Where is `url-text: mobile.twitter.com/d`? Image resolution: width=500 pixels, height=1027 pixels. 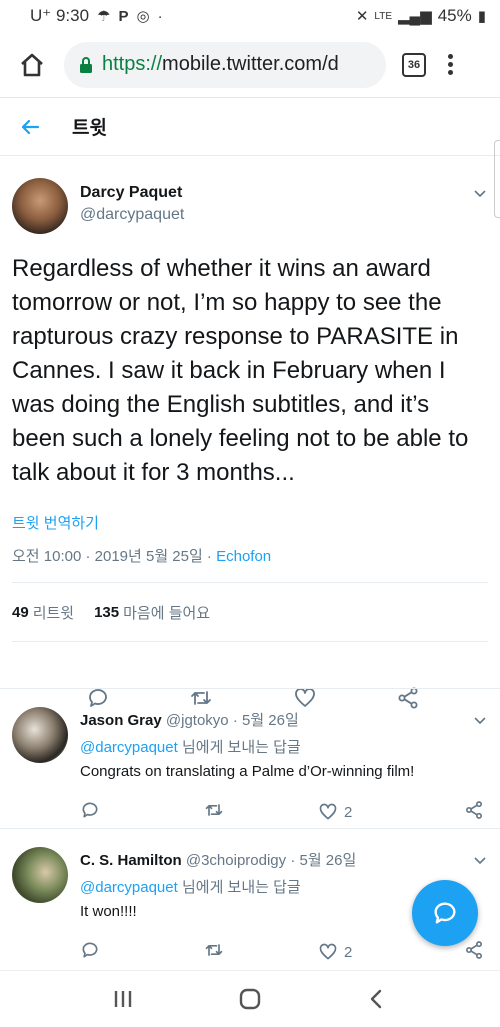
url-text: mobile.twitter.com/d is located at coordinates (250, 64).